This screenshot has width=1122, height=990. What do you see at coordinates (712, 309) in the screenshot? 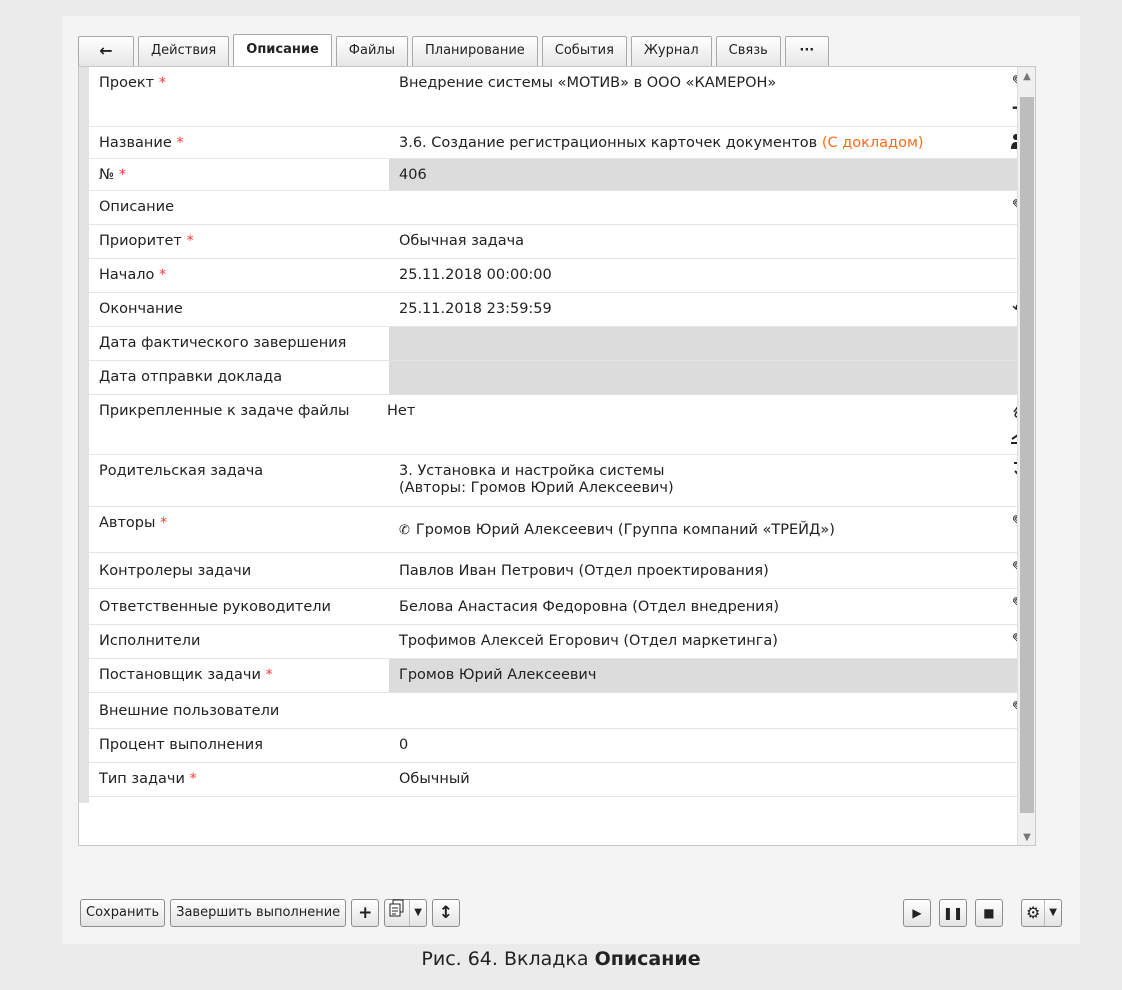
I see `end-value: 25.11.2018 23:59:59` at bounding box center [712, 309].